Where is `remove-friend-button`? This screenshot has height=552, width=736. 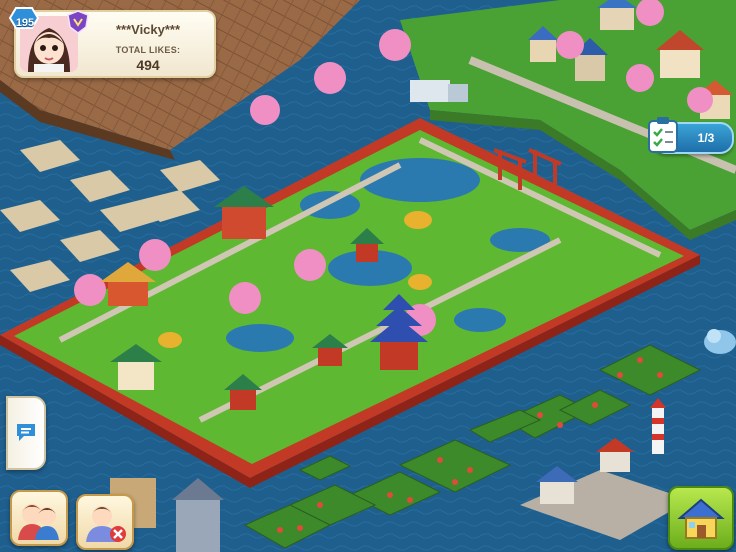
remove-friend-button is located at coordinates (105, 522).